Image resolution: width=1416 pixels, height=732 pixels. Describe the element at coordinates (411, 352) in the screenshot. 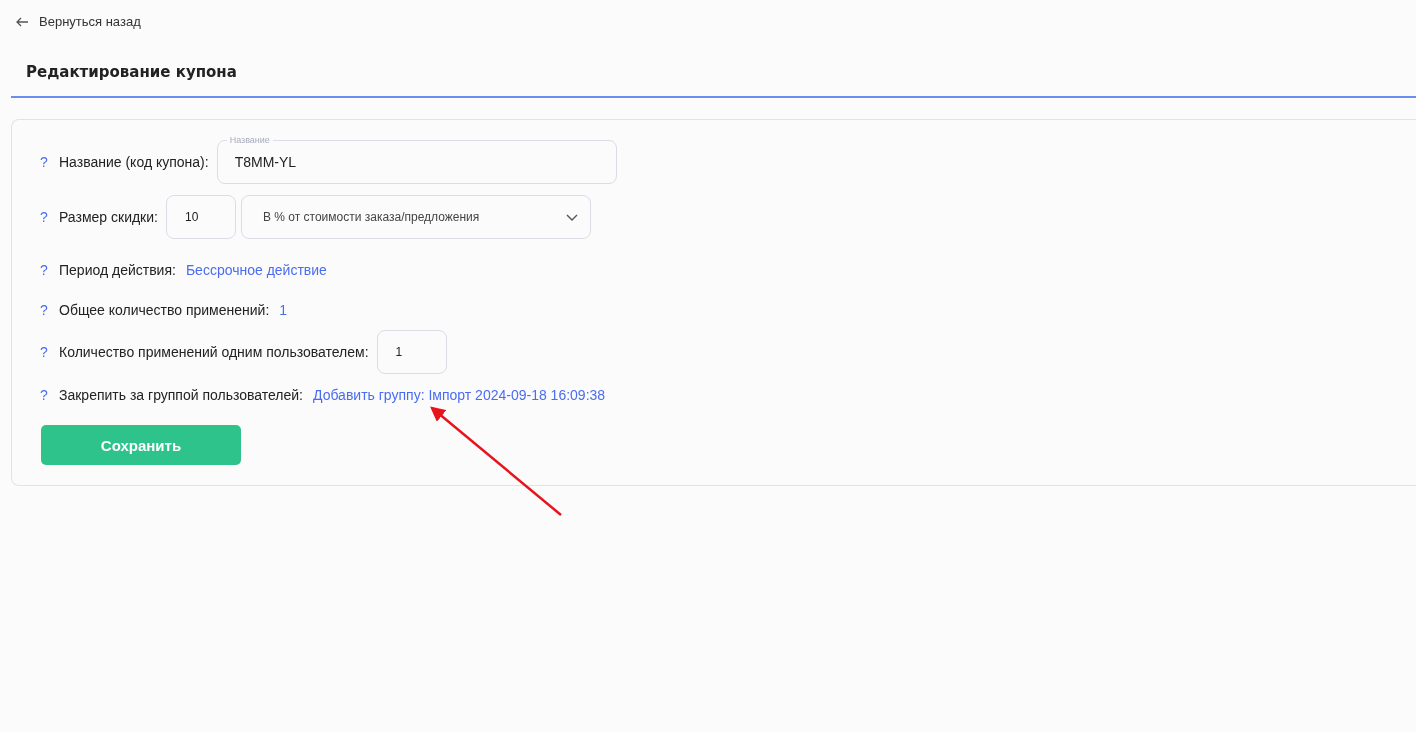

I see `number-input: 1` at that location.